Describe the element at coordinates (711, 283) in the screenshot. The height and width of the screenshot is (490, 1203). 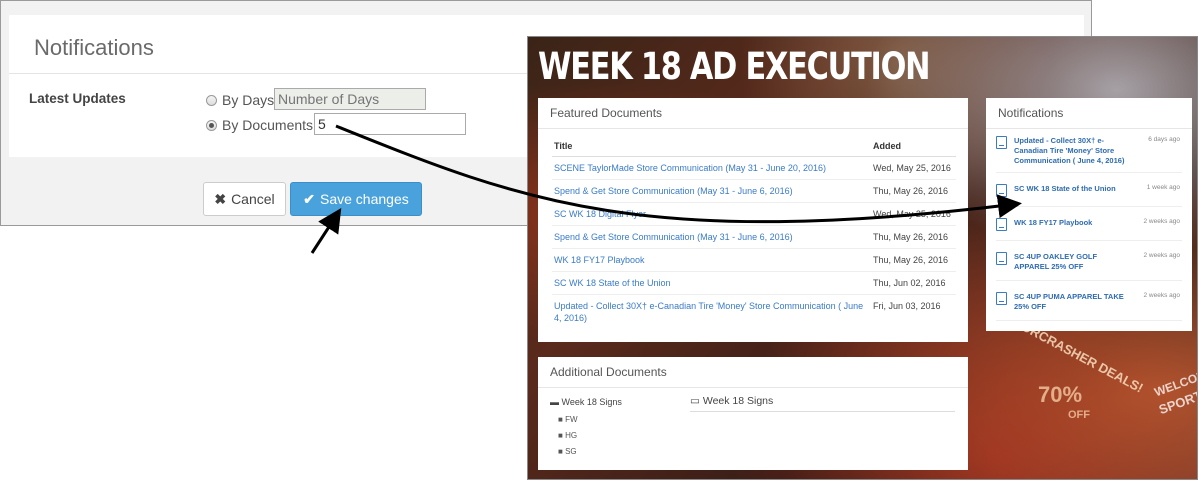
I see `document-link: SC WK 18 State of the Union` at that location.